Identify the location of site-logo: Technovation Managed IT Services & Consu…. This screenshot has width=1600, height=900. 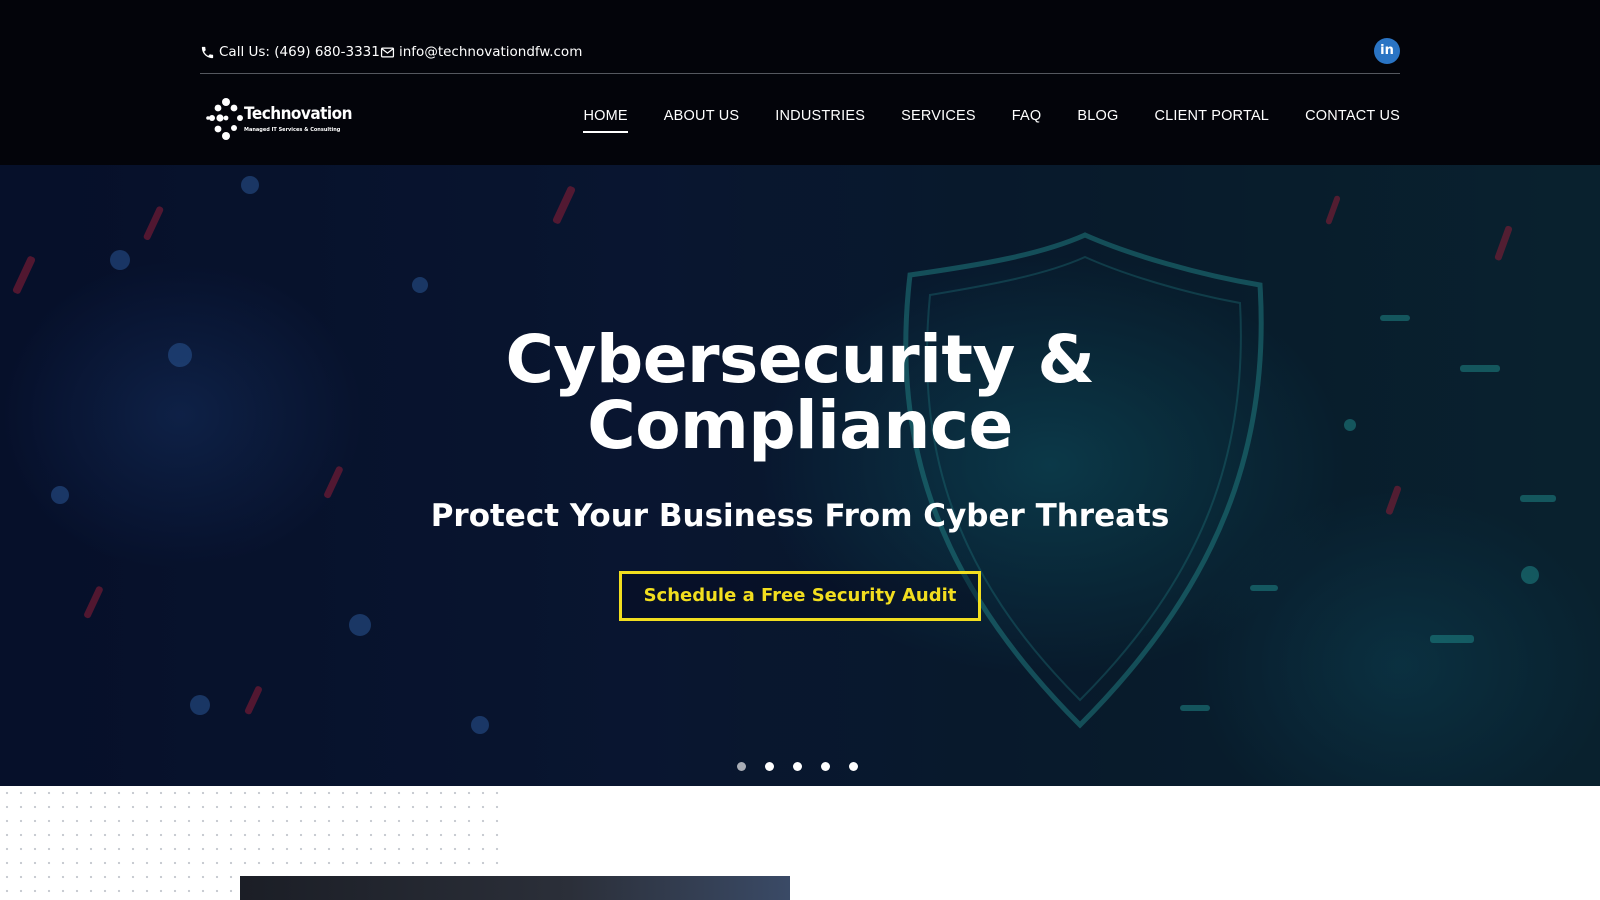
(279, 120).